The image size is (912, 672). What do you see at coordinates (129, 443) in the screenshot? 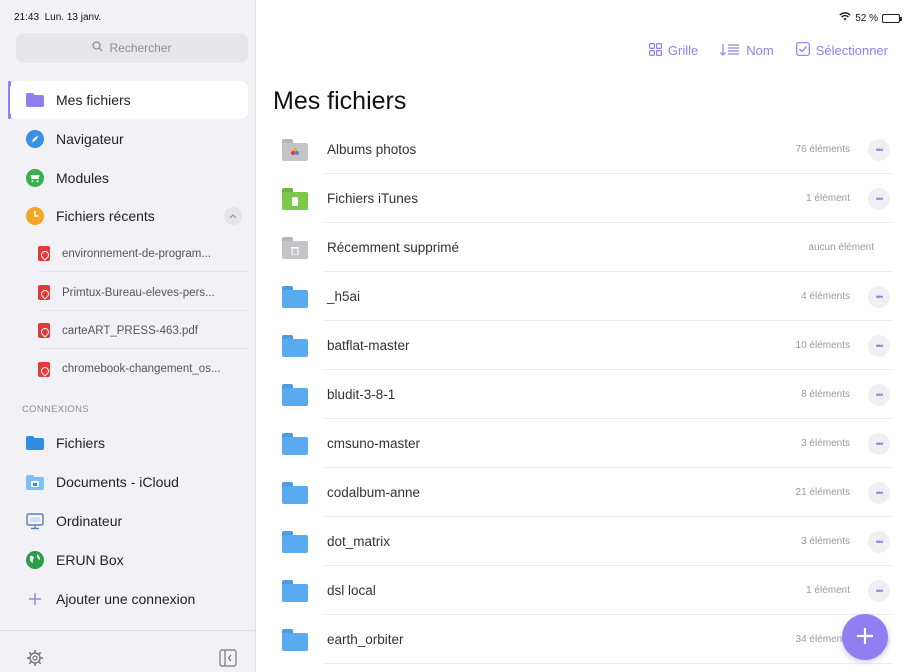
I see `sidebar-item-fichiers: Fichiers` at bounding box center [129, 443].